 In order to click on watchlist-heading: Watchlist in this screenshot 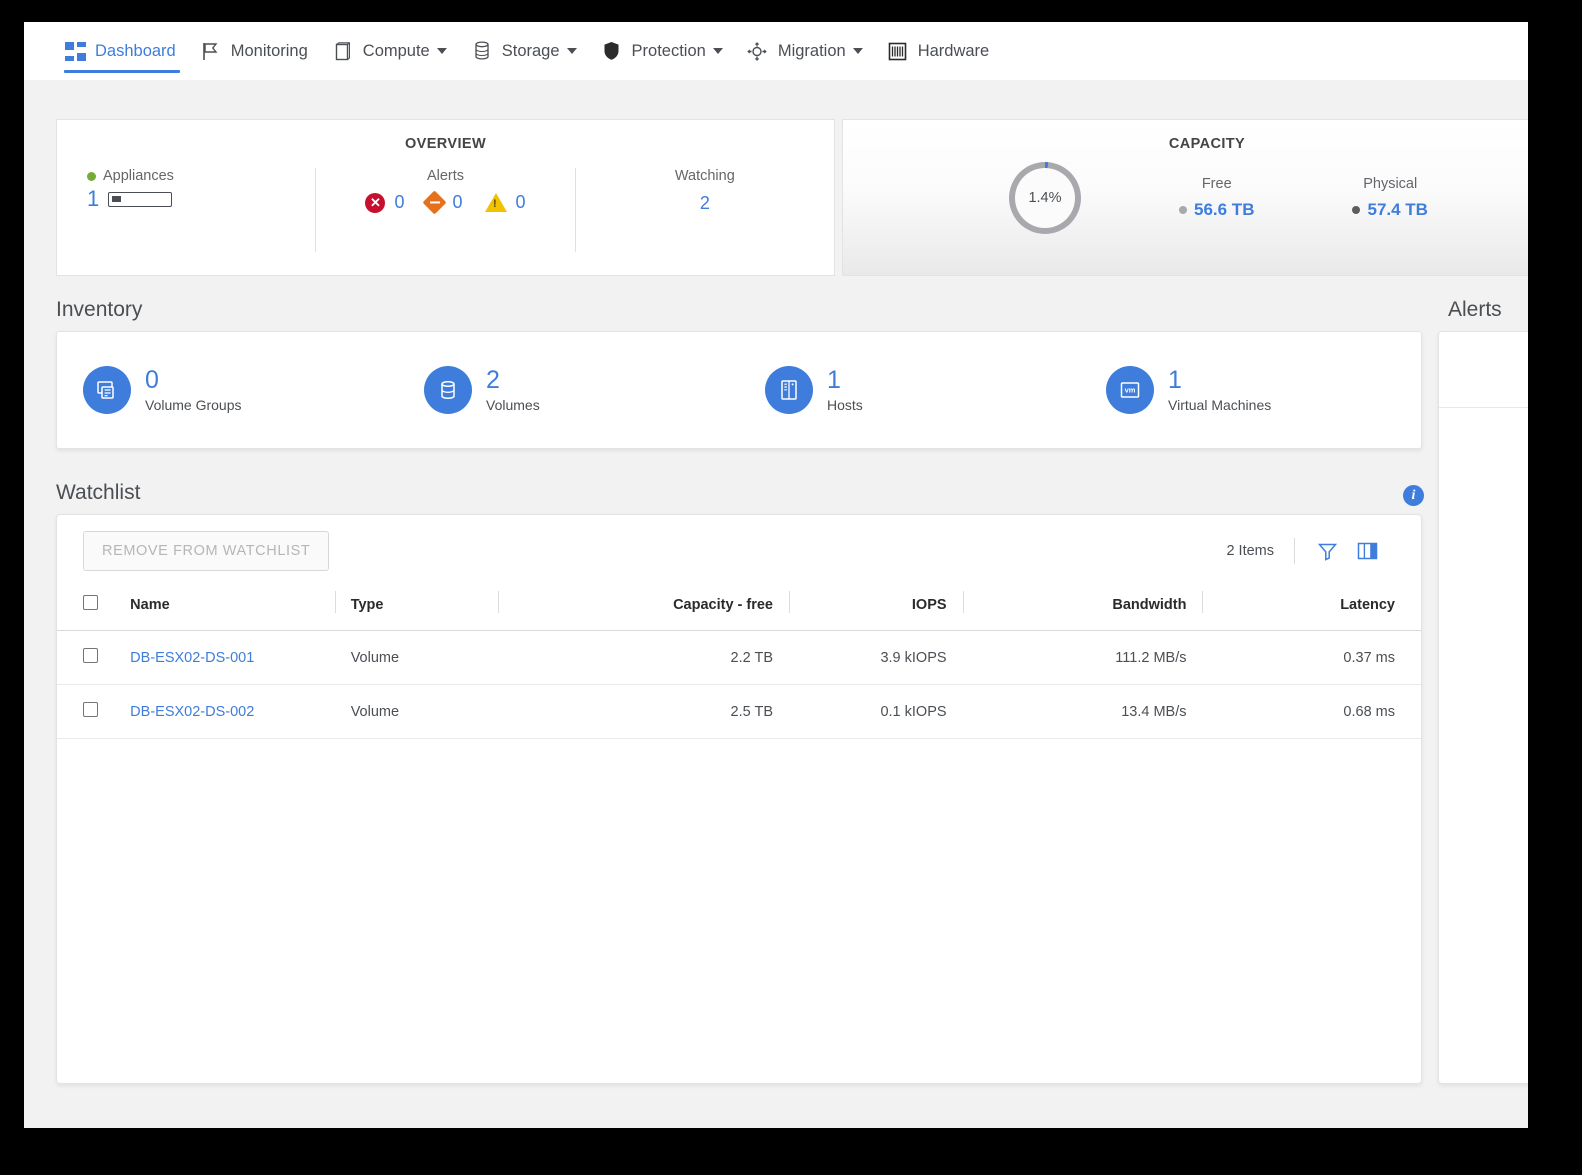, I will do `click(98, 492)`.